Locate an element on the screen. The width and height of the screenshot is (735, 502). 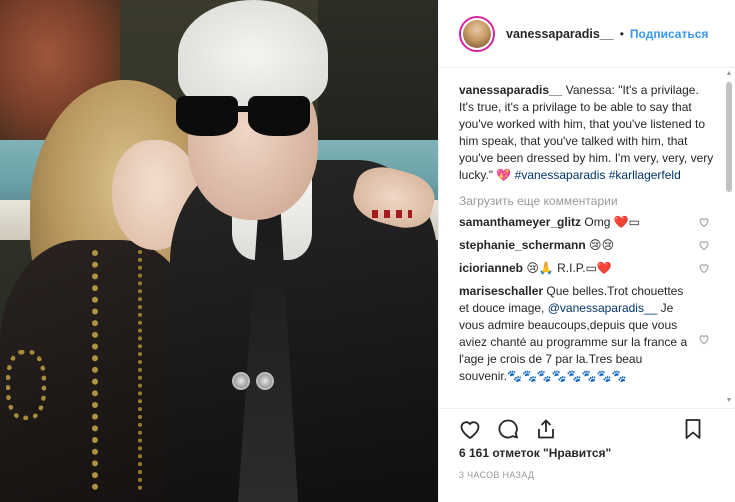
photo-red-nails is located at coordinates (392, 214).